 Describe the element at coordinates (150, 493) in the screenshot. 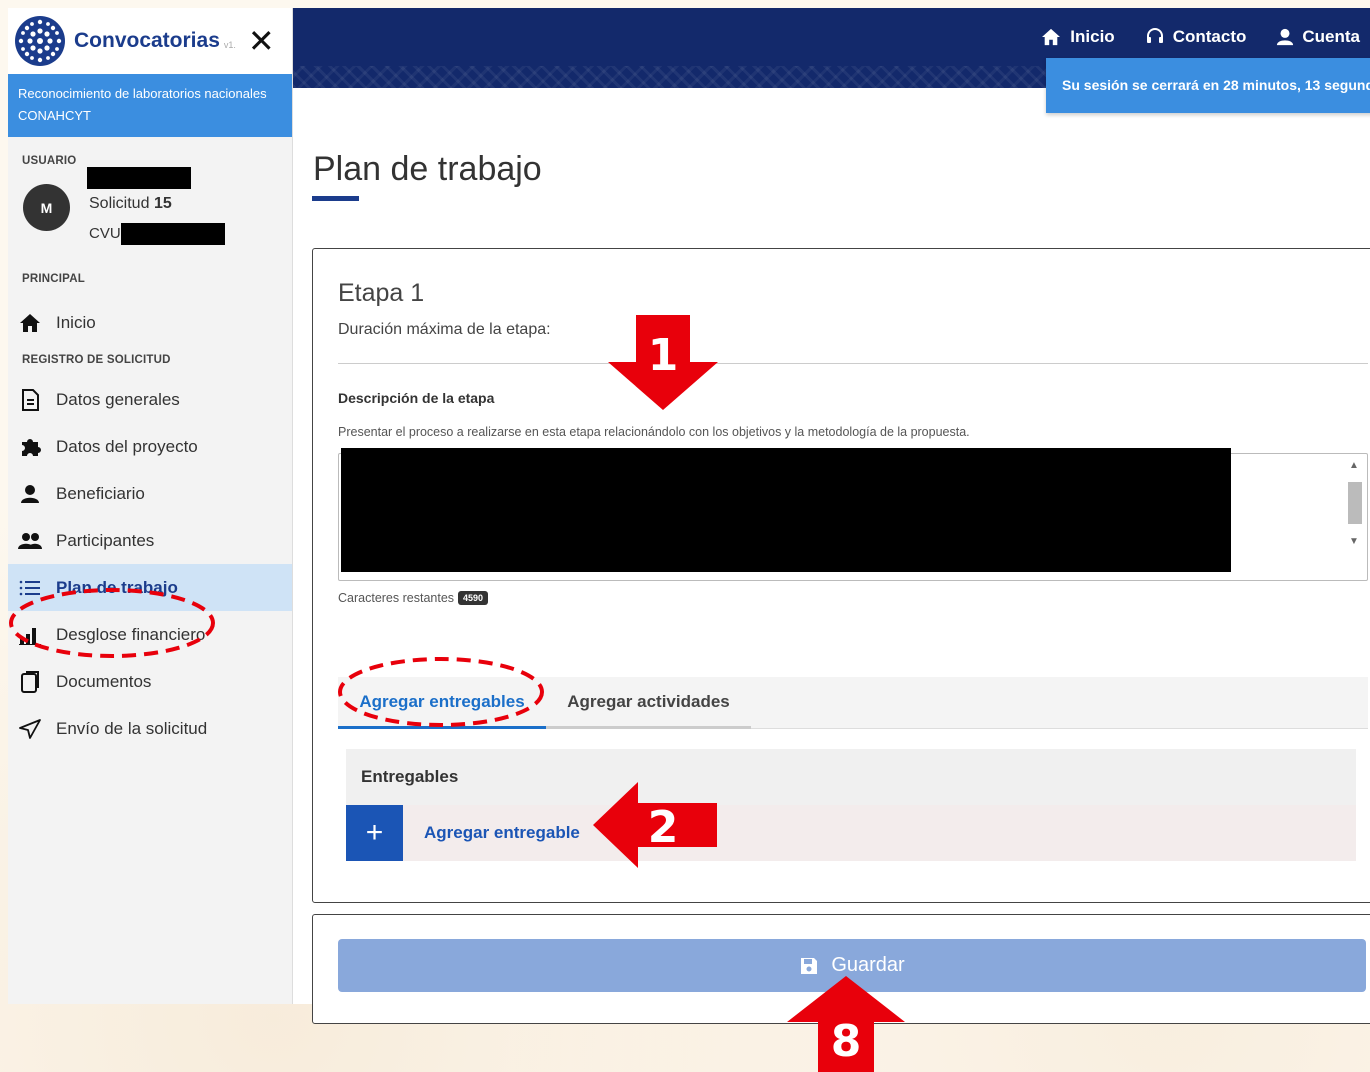

I see `sidebar-item-beneficiario: Beneficiario` at that location.